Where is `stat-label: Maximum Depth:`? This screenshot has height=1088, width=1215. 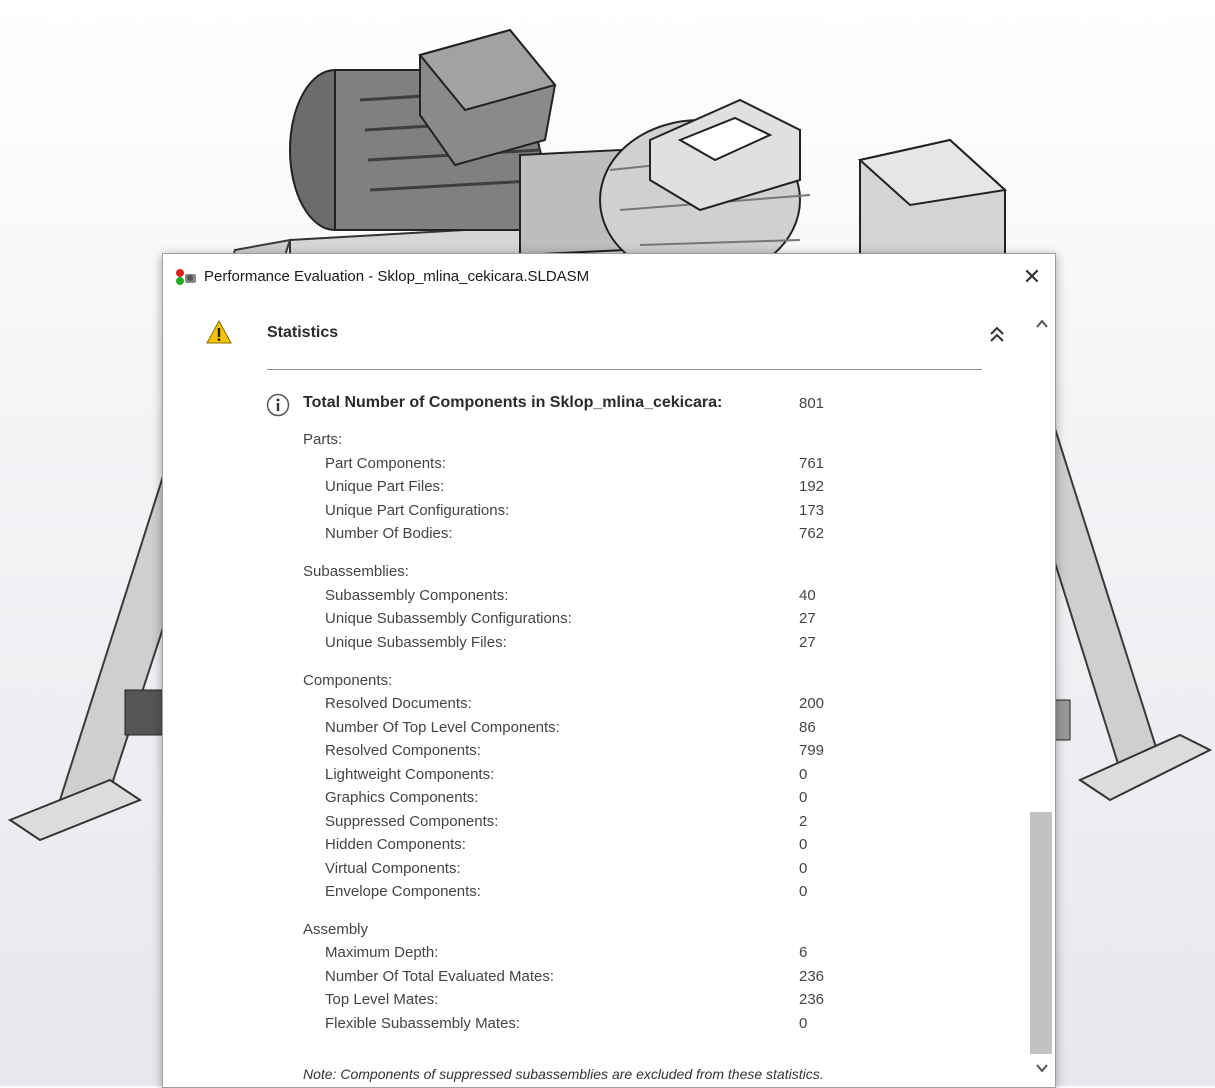 stat-label: Maximum Depth: is located at coordinates (382, 952).